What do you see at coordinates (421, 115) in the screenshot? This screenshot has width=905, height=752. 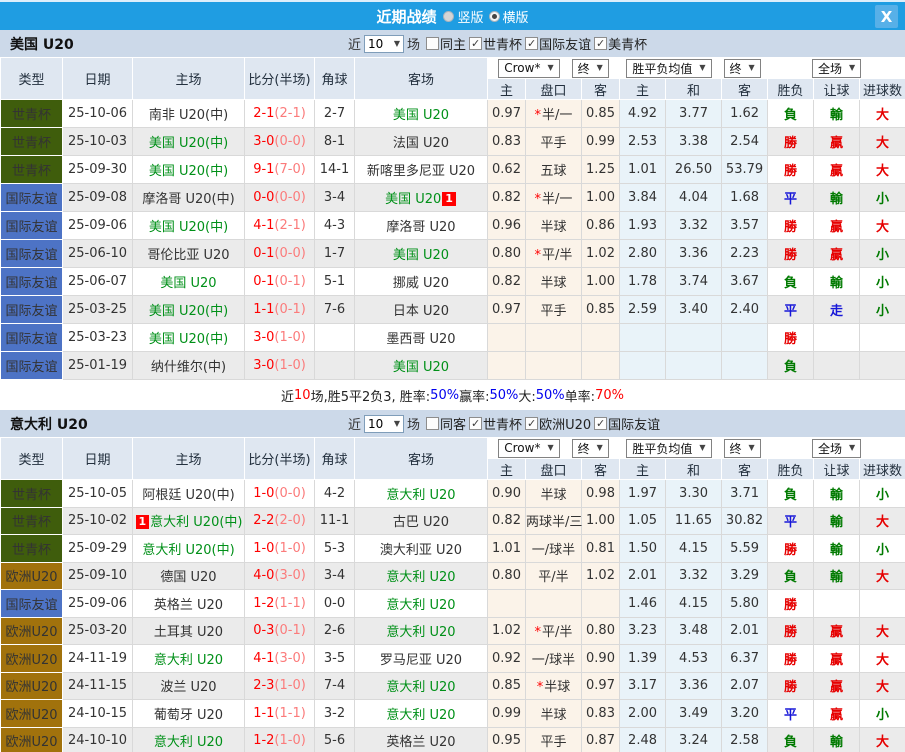 I see `away-team-name: 美国 U20` at bounding box center [421, 115].